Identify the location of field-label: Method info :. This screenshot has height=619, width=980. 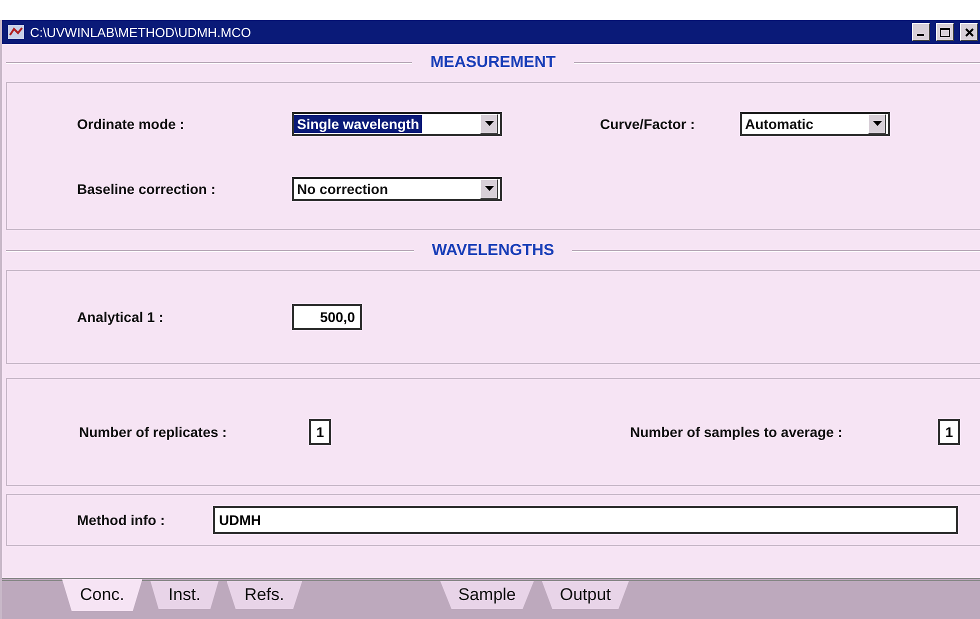
(121, 520).